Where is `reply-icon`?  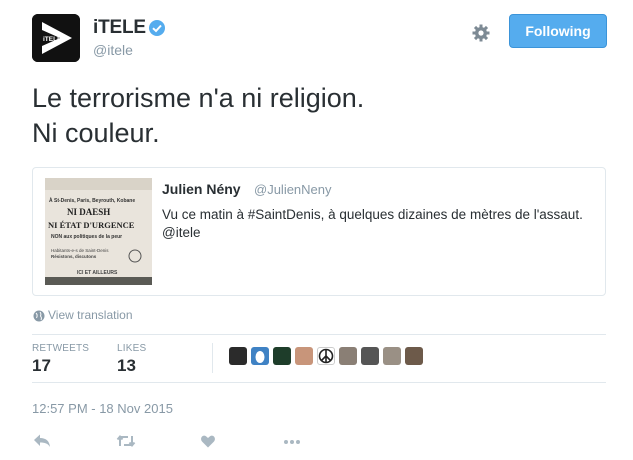 reply-icon is located at coordinates (42, 441).